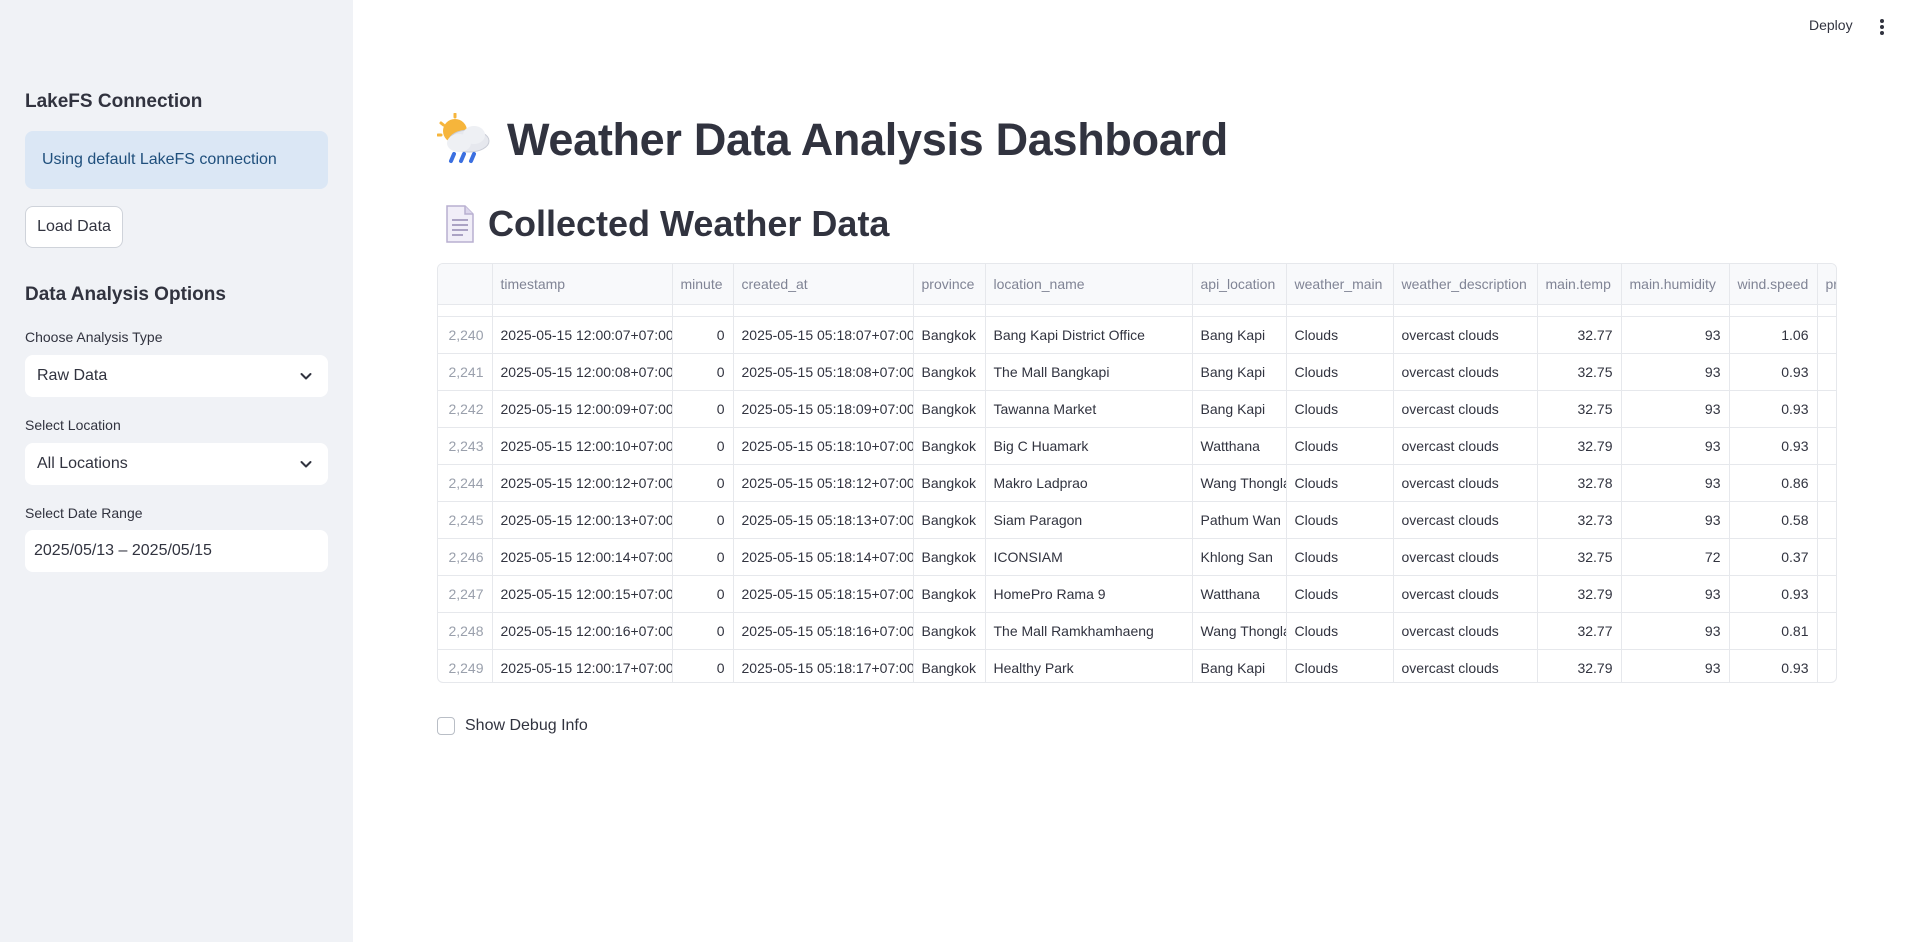  I want to click on table-cell: 72, so click(1675, 557).